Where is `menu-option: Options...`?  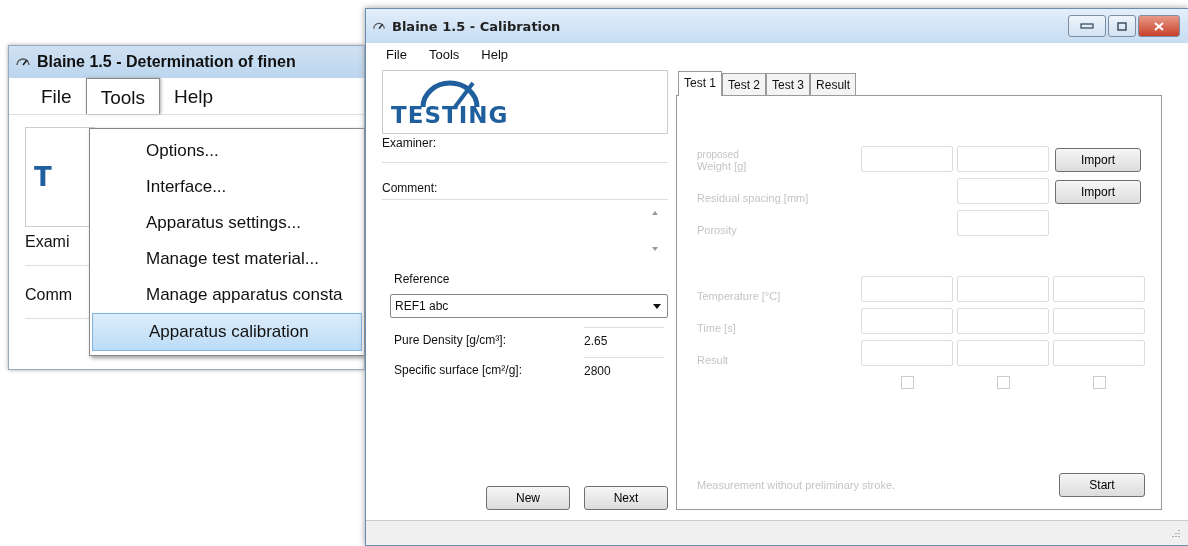 menu-option: Options... is located at coordinates (227, 151).